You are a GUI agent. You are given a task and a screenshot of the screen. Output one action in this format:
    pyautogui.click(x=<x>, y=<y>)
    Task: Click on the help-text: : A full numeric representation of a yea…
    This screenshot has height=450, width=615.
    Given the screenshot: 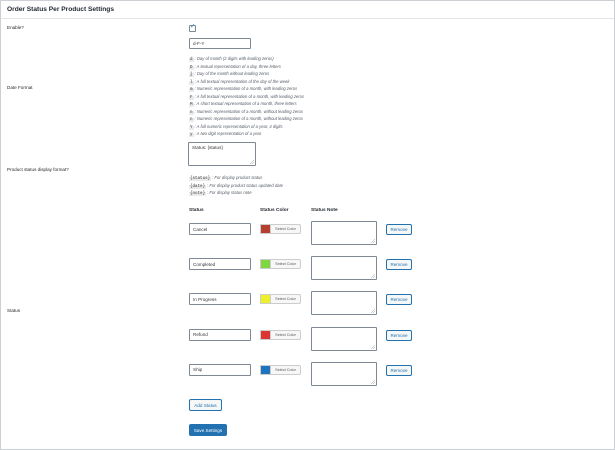 What is the action you would take?
    pyautogui.click(x=238, y=126)
    